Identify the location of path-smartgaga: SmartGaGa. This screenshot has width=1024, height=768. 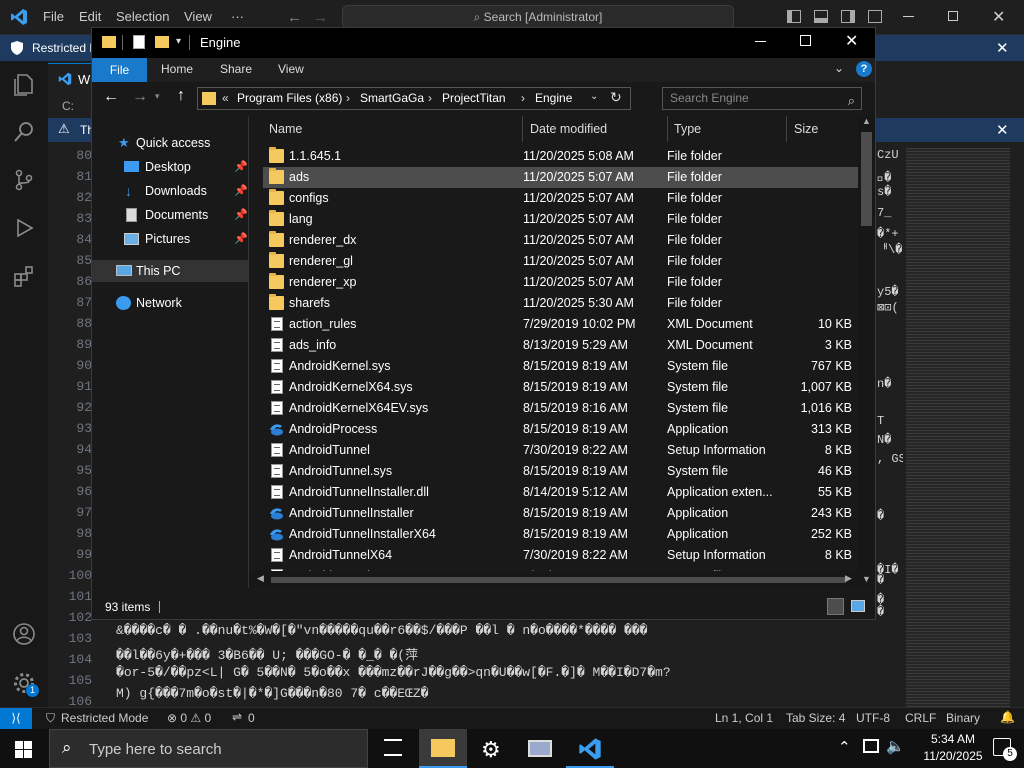
(392, 98).